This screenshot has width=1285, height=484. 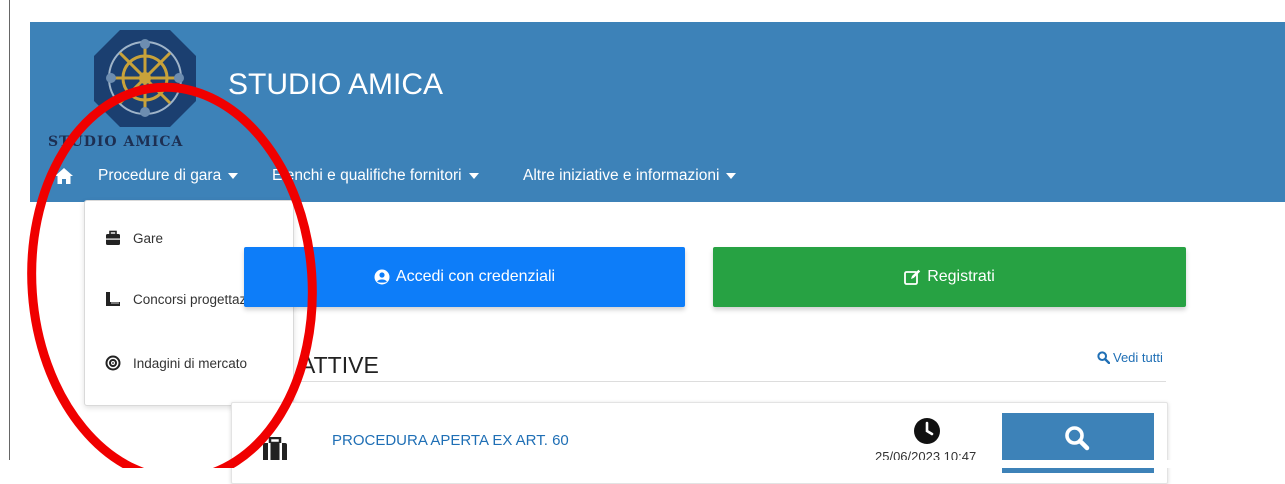 I want to click on see-all-label: Vedi tutti, so click(x=1138, y=357).